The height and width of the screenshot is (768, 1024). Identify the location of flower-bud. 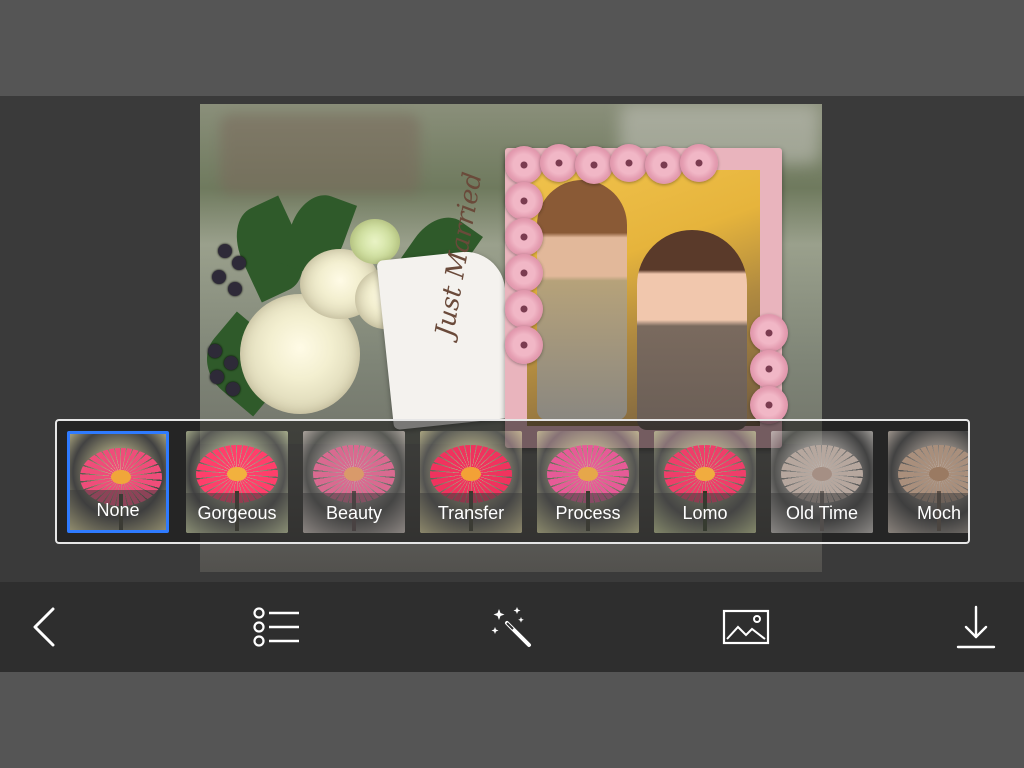
(375, 241).